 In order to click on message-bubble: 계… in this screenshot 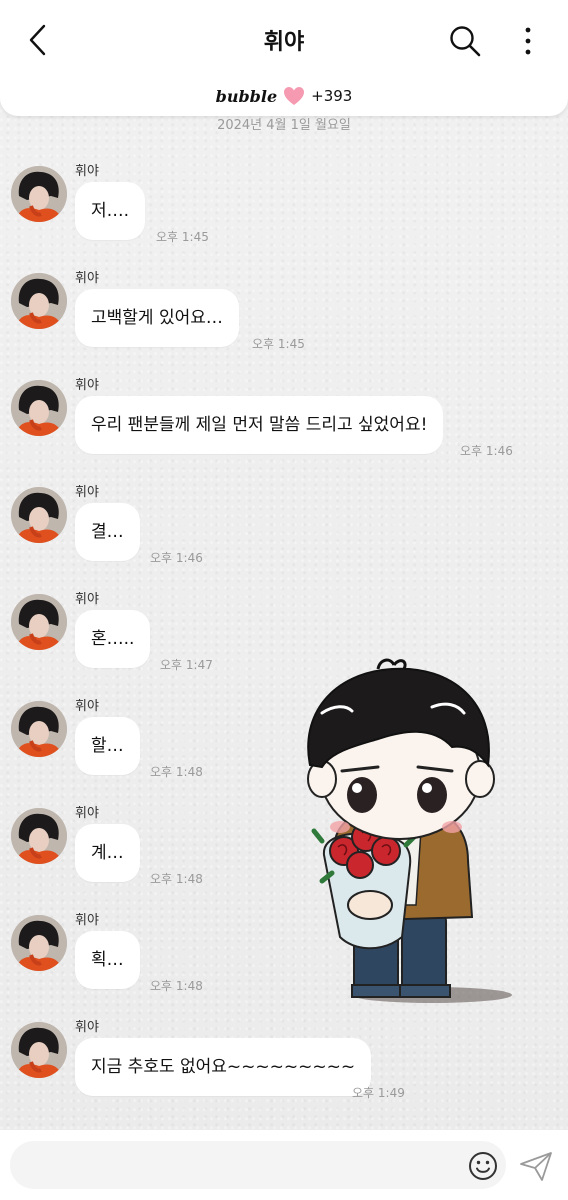, I will do `click(107, 853)`.